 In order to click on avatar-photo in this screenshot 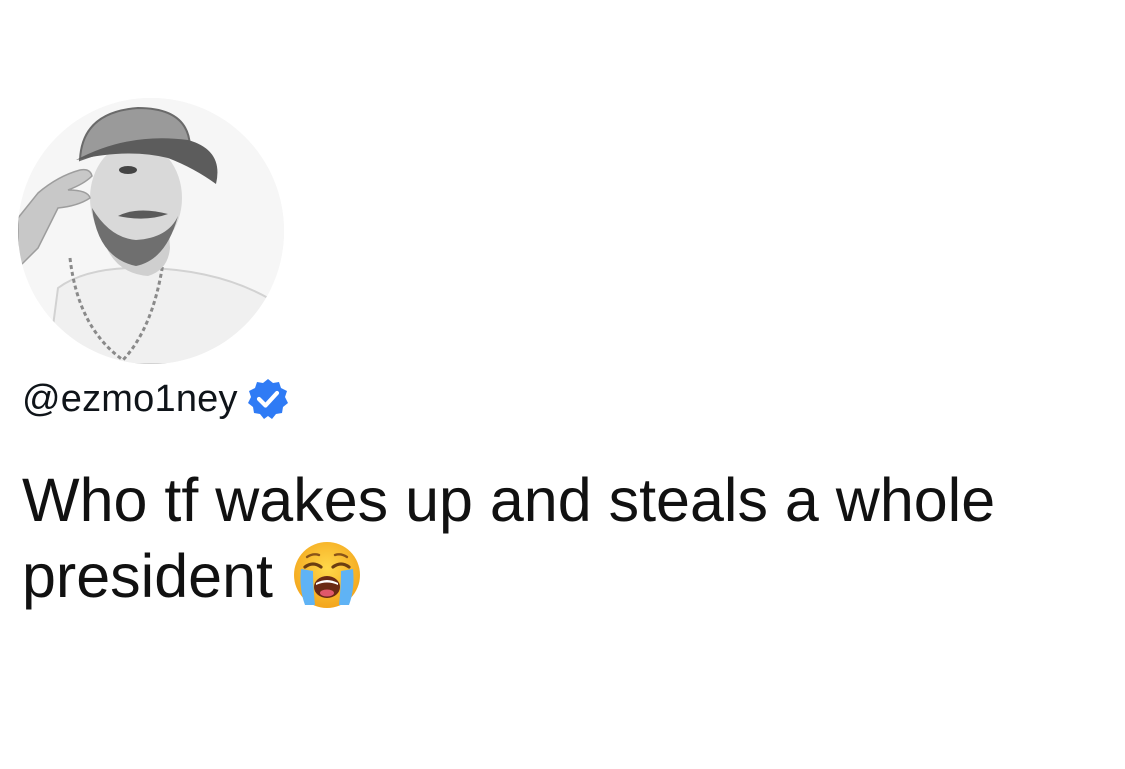, I will do `click(151, 231)`.